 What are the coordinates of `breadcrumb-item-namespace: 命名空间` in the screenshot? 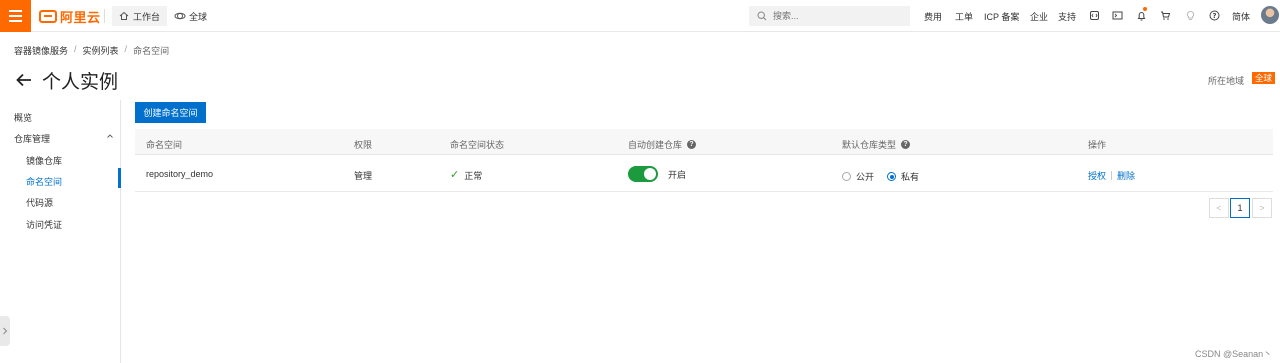 It's located at (151, 51).